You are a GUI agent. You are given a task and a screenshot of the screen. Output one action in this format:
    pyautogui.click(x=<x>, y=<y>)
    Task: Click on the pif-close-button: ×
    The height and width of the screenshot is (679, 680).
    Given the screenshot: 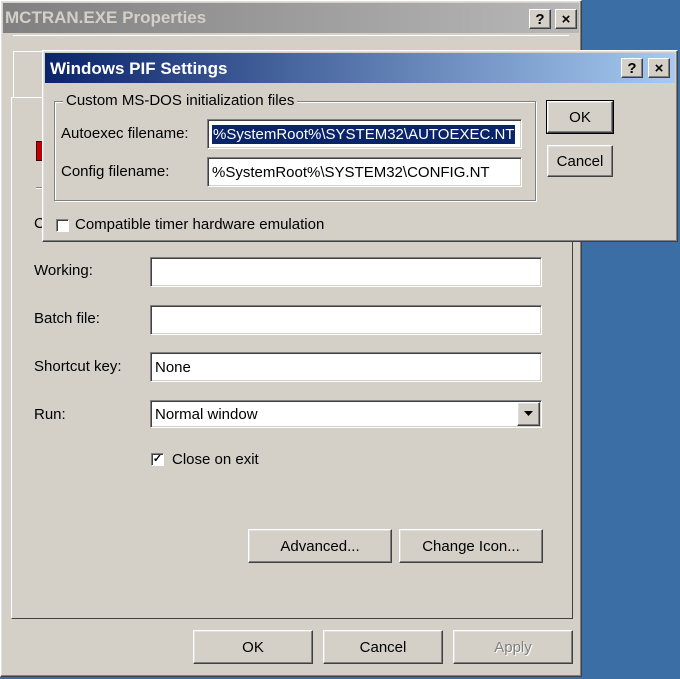 What is the action you would take?
    pyautogui.click(x=659, y=68)
    